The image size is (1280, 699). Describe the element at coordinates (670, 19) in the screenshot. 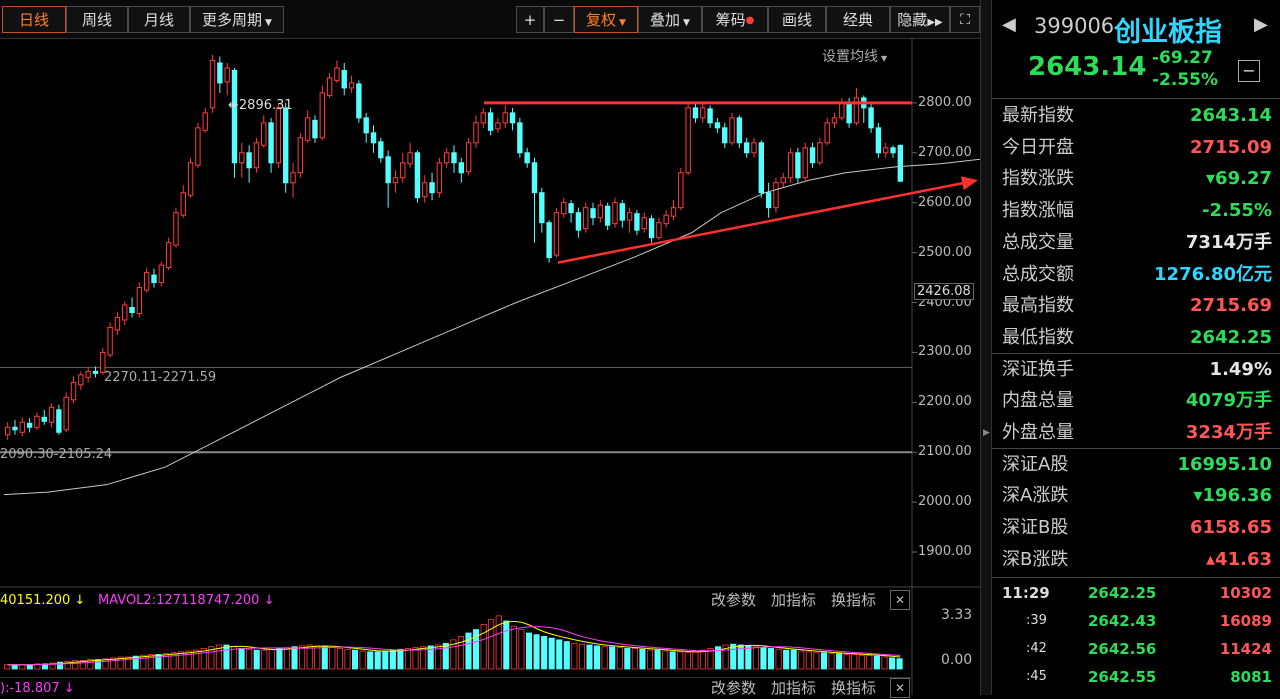

I see `overlay-dropdown: 叠加 ▼` at that location.